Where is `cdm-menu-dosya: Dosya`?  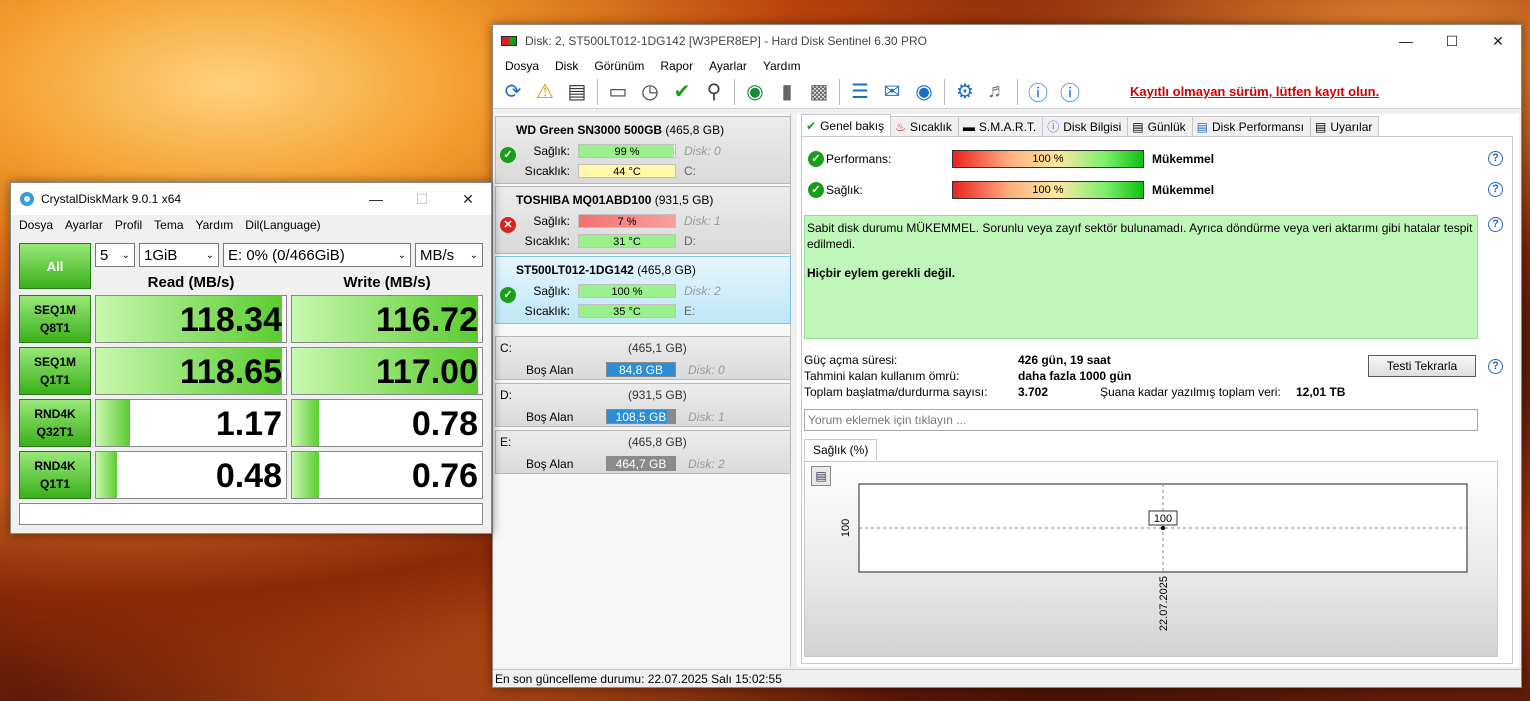
cdm-menu-dosya: Dosya is located at coordinates (36, 225).